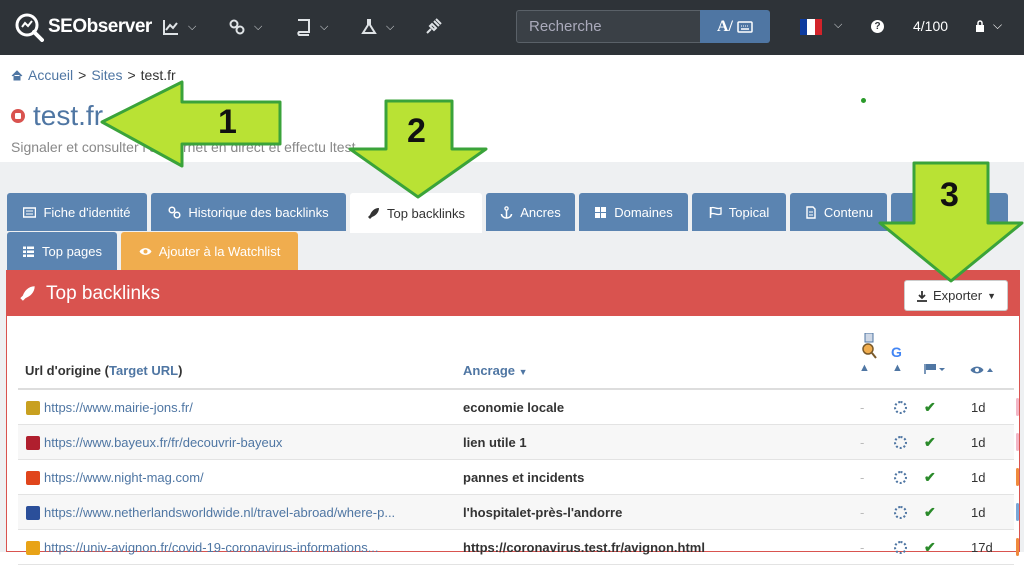  What do you see at coordinates (739, 212) in the screenshot?
I see `tab-topical: Topical` at bounding box center [739, 212].